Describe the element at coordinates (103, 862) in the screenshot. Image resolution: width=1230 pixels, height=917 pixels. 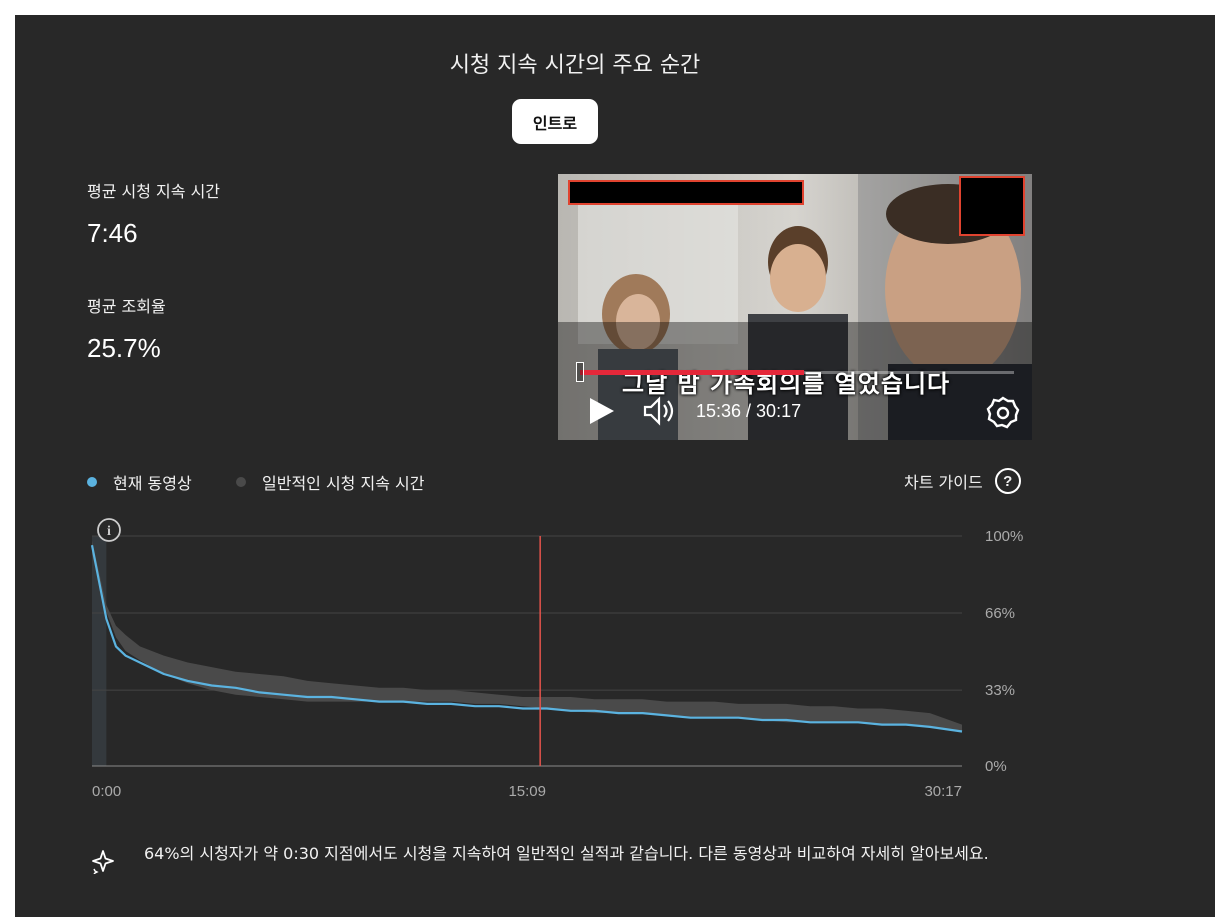
I see `sparkle-icon` at that location.